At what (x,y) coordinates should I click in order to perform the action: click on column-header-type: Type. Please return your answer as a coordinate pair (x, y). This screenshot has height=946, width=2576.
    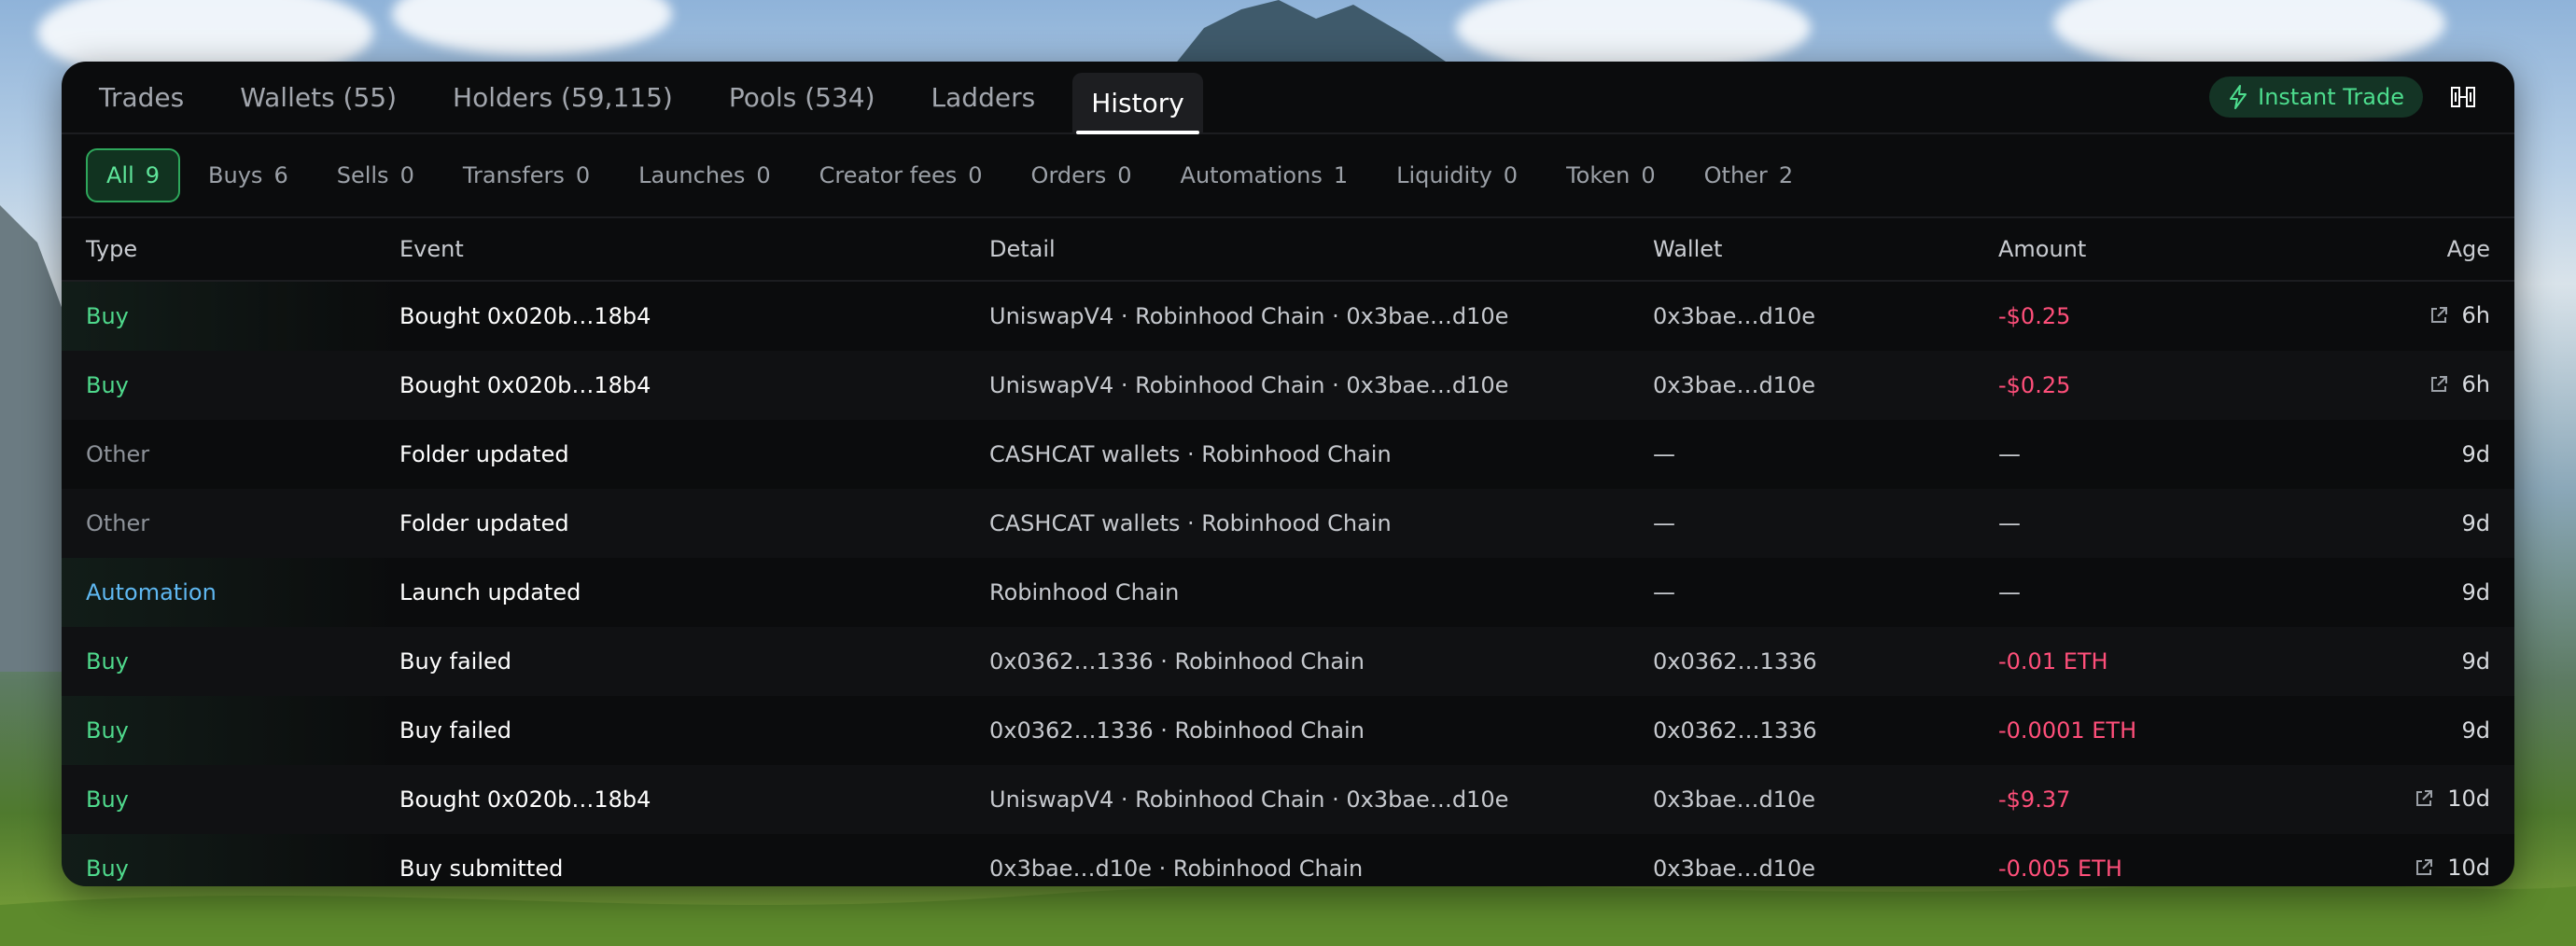
    Looking at the image, I should click on (230, 250).